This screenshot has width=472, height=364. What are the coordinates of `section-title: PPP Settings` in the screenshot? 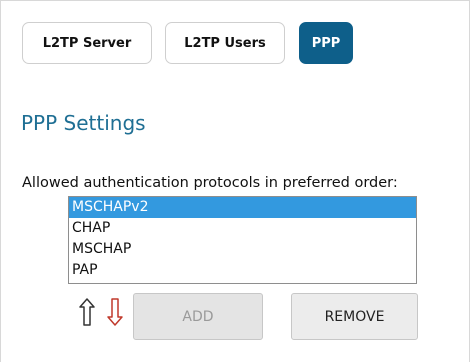 It's located at (83, 123).